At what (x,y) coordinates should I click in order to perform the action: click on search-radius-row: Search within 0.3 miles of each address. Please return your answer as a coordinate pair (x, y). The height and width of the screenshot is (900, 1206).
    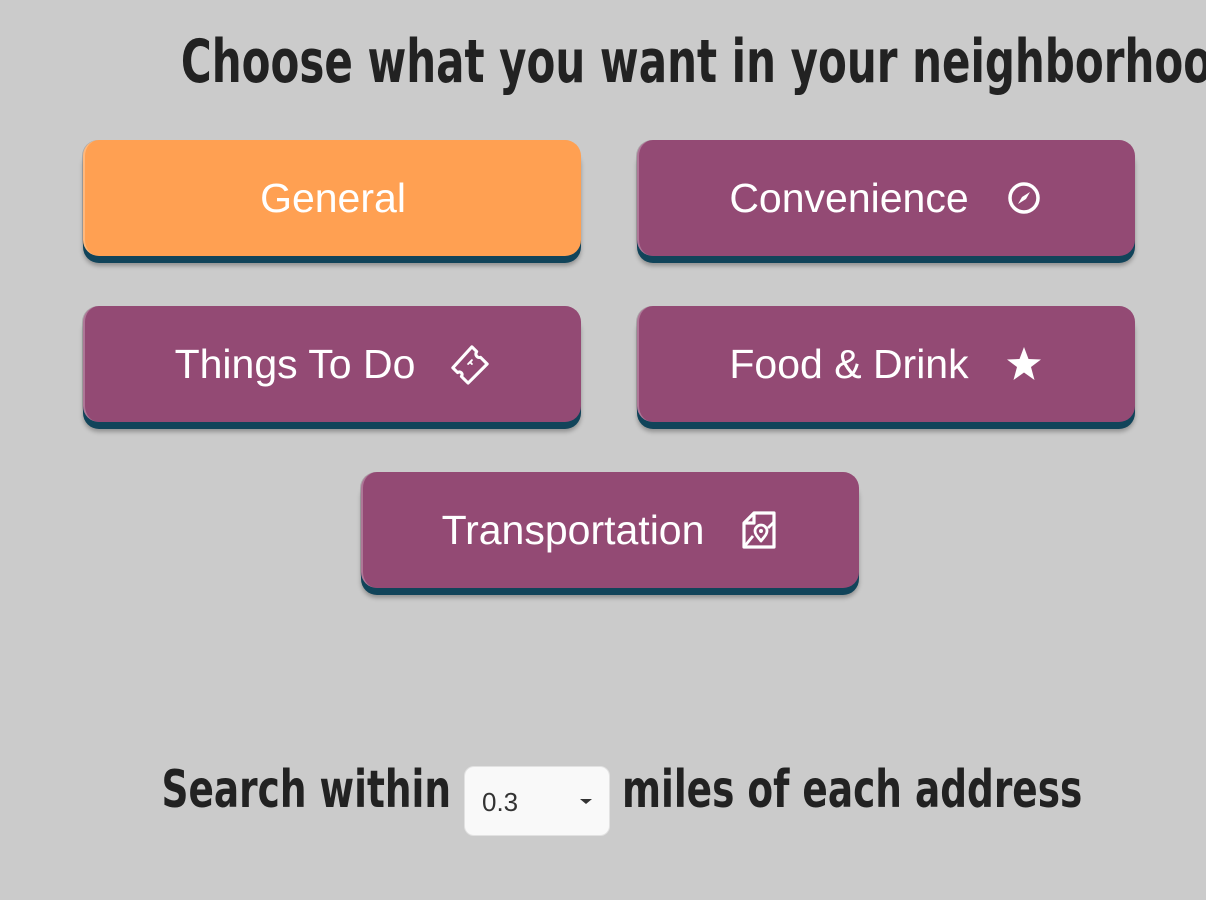
    Looking at the image, I should click on (603, 800).